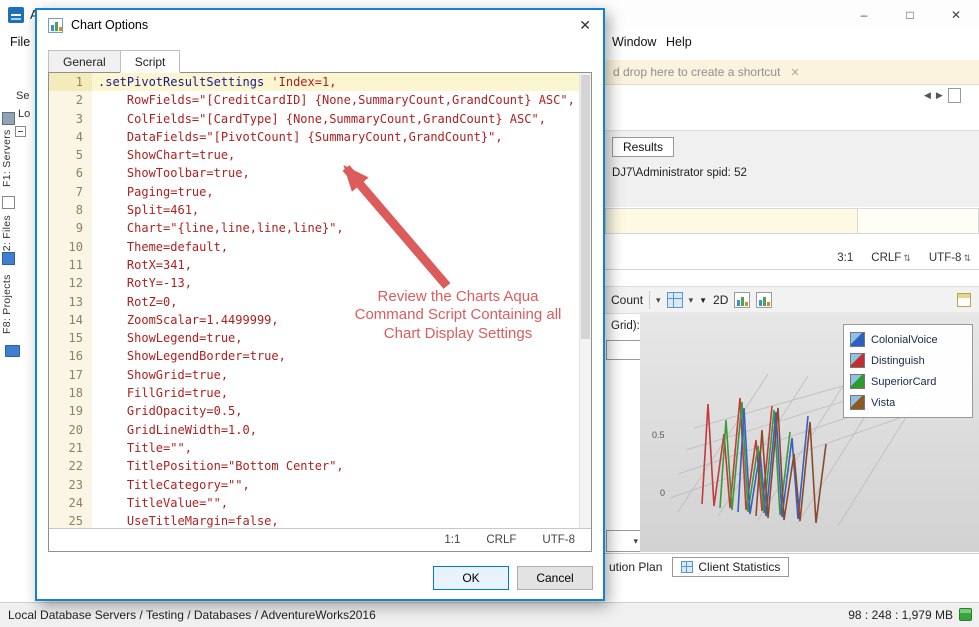  Describe the element at coordinates (8, 300) in the screenshot. I see `sidebar-tab-projects: F8: Projects` at that location.